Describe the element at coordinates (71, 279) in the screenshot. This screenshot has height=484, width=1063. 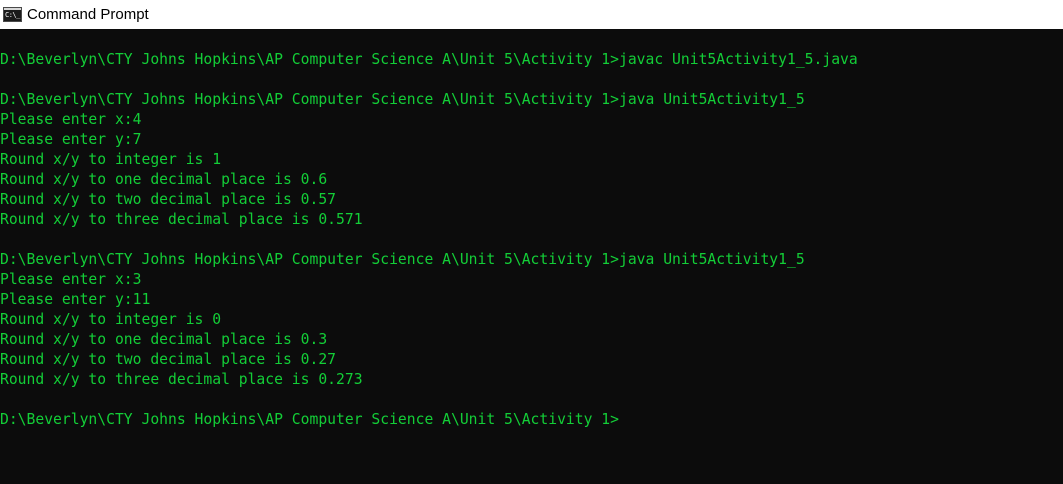
I see `console-line: Please enter x:3` at that location.